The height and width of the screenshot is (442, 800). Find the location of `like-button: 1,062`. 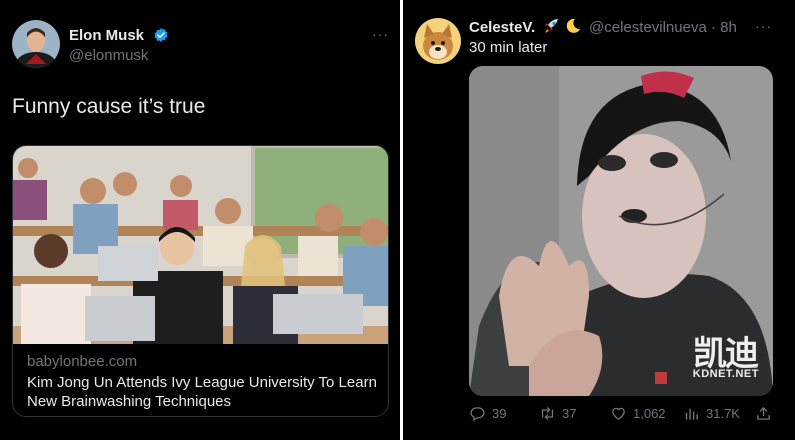

like-button: 1,062 is located at coordinates (638, 413).